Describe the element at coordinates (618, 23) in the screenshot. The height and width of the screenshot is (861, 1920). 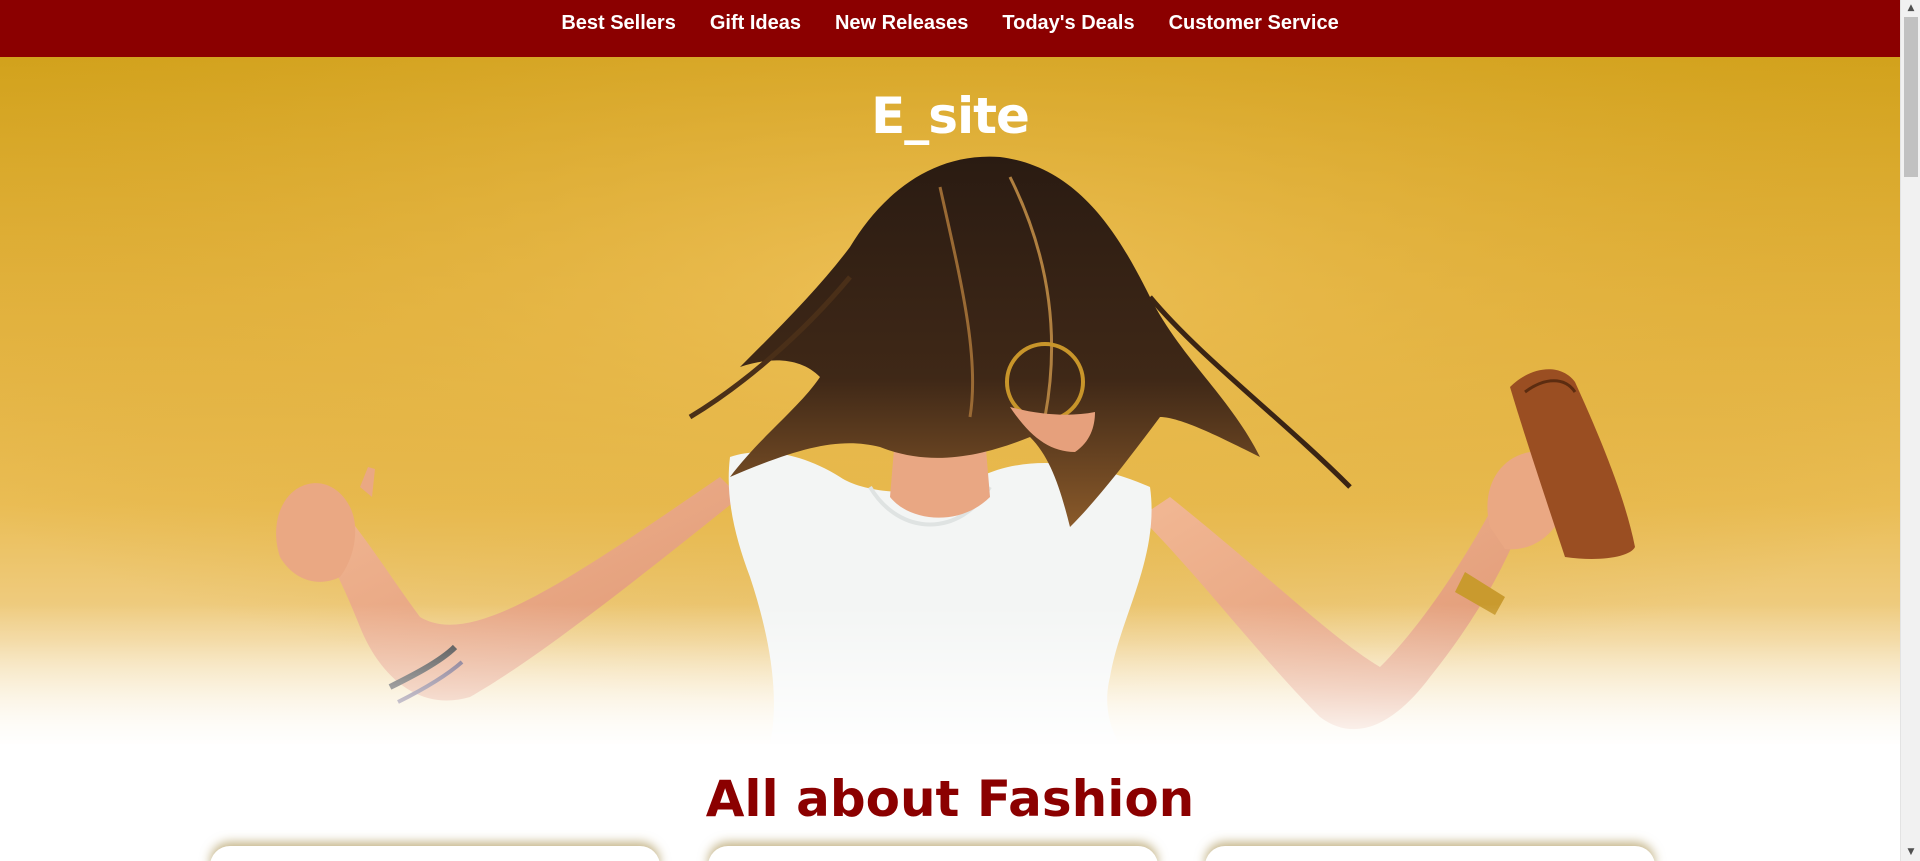
I see `nav-item-best-sellers: Best Sellers` at that location.